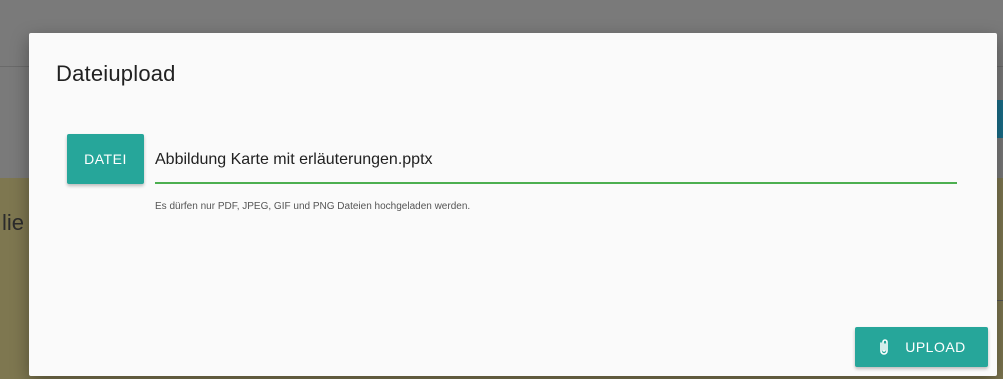 The image size is (1003, 379). What do you see at coordinates (556, 161) in the screenshot?
I see `file-path-input` at bounding box center [556, 161].